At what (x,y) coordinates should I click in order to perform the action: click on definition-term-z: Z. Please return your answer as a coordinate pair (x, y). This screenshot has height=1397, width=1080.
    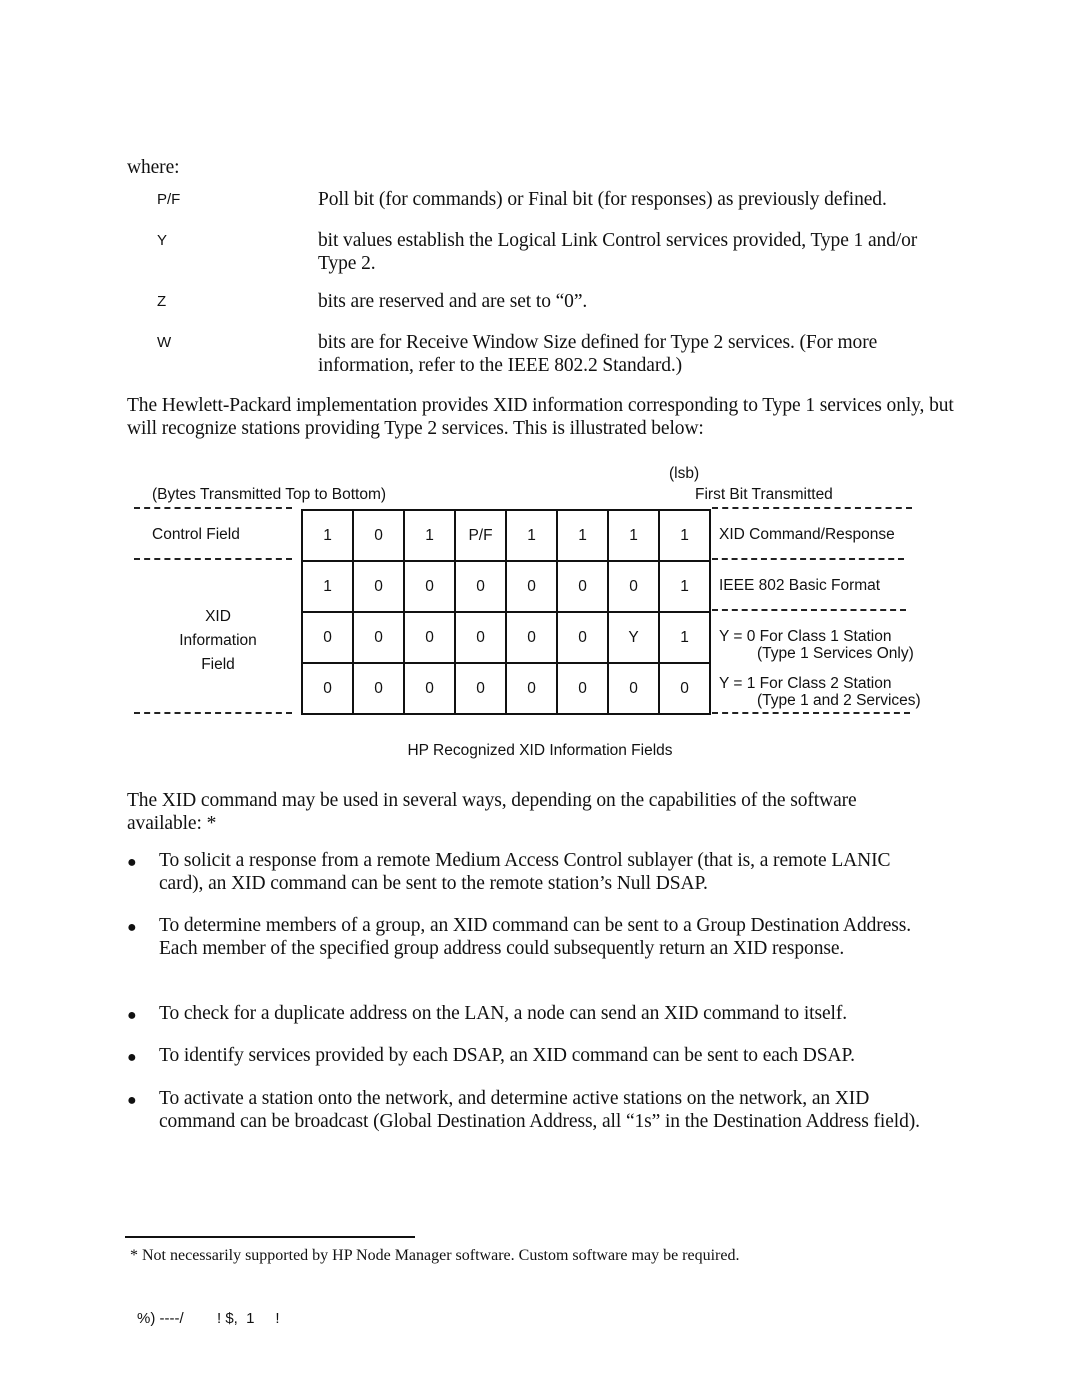
    Looking at the image, I should click on (162, 301).